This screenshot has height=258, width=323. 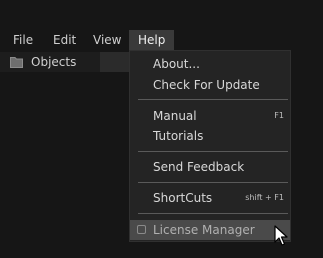 What do you see at coordinates (152, 40) in the screenshot?
I see `menu-help: Help` at bounding box center [152, 40].